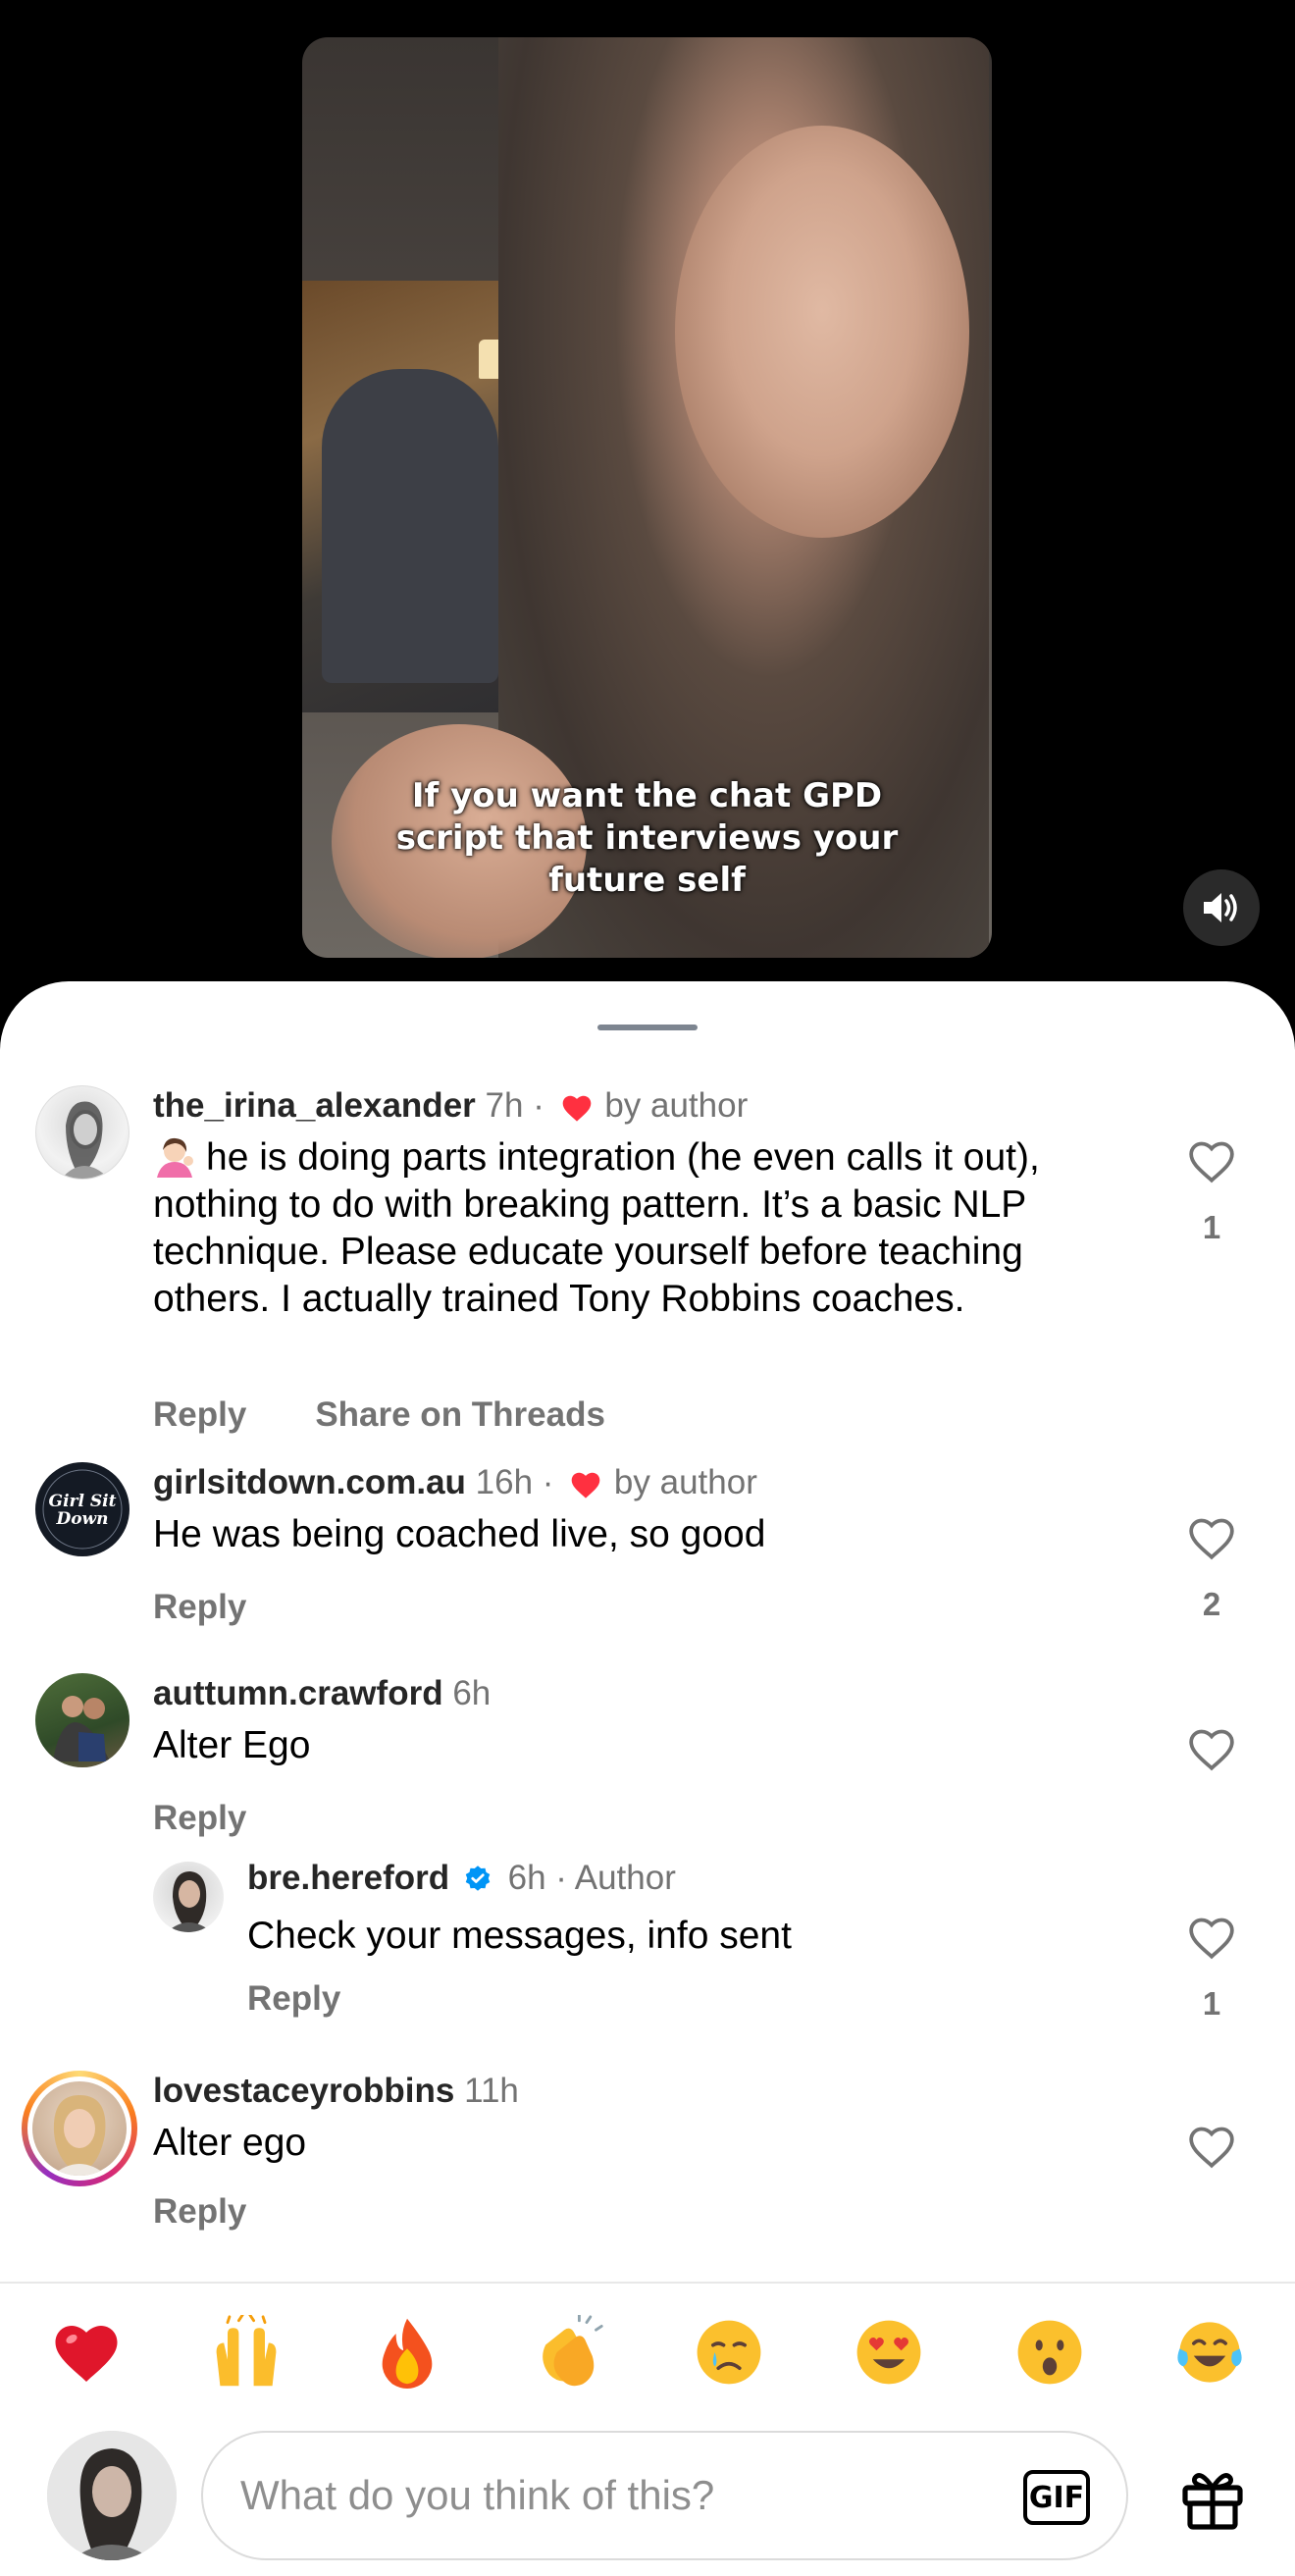 The height and width of the screenshot is (2576, 1295). Describe the element at coordinates (348, 1878) in the screenshot. I see `comment-username: bre.hereford` at that location.